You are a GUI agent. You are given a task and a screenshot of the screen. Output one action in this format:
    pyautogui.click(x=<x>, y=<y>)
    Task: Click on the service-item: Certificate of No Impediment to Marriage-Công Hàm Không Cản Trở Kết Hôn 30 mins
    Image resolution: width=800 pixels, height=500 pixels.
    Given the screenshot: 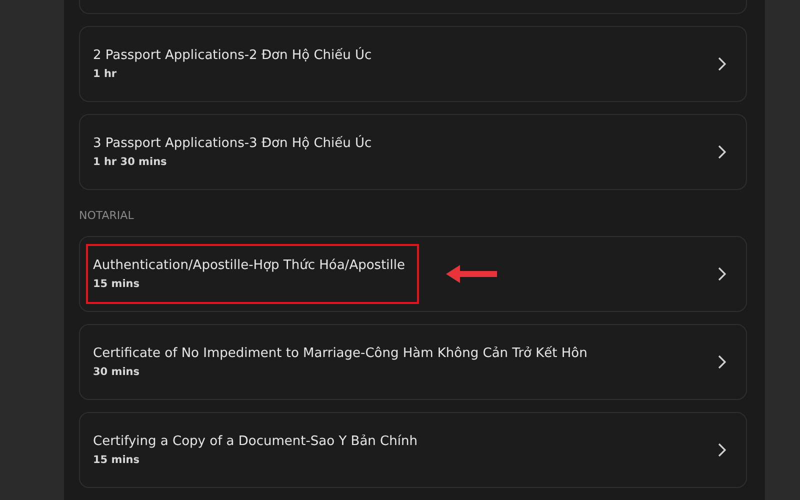 What is the action you would take?
    pyautogui.click(x=413, y=362)
    